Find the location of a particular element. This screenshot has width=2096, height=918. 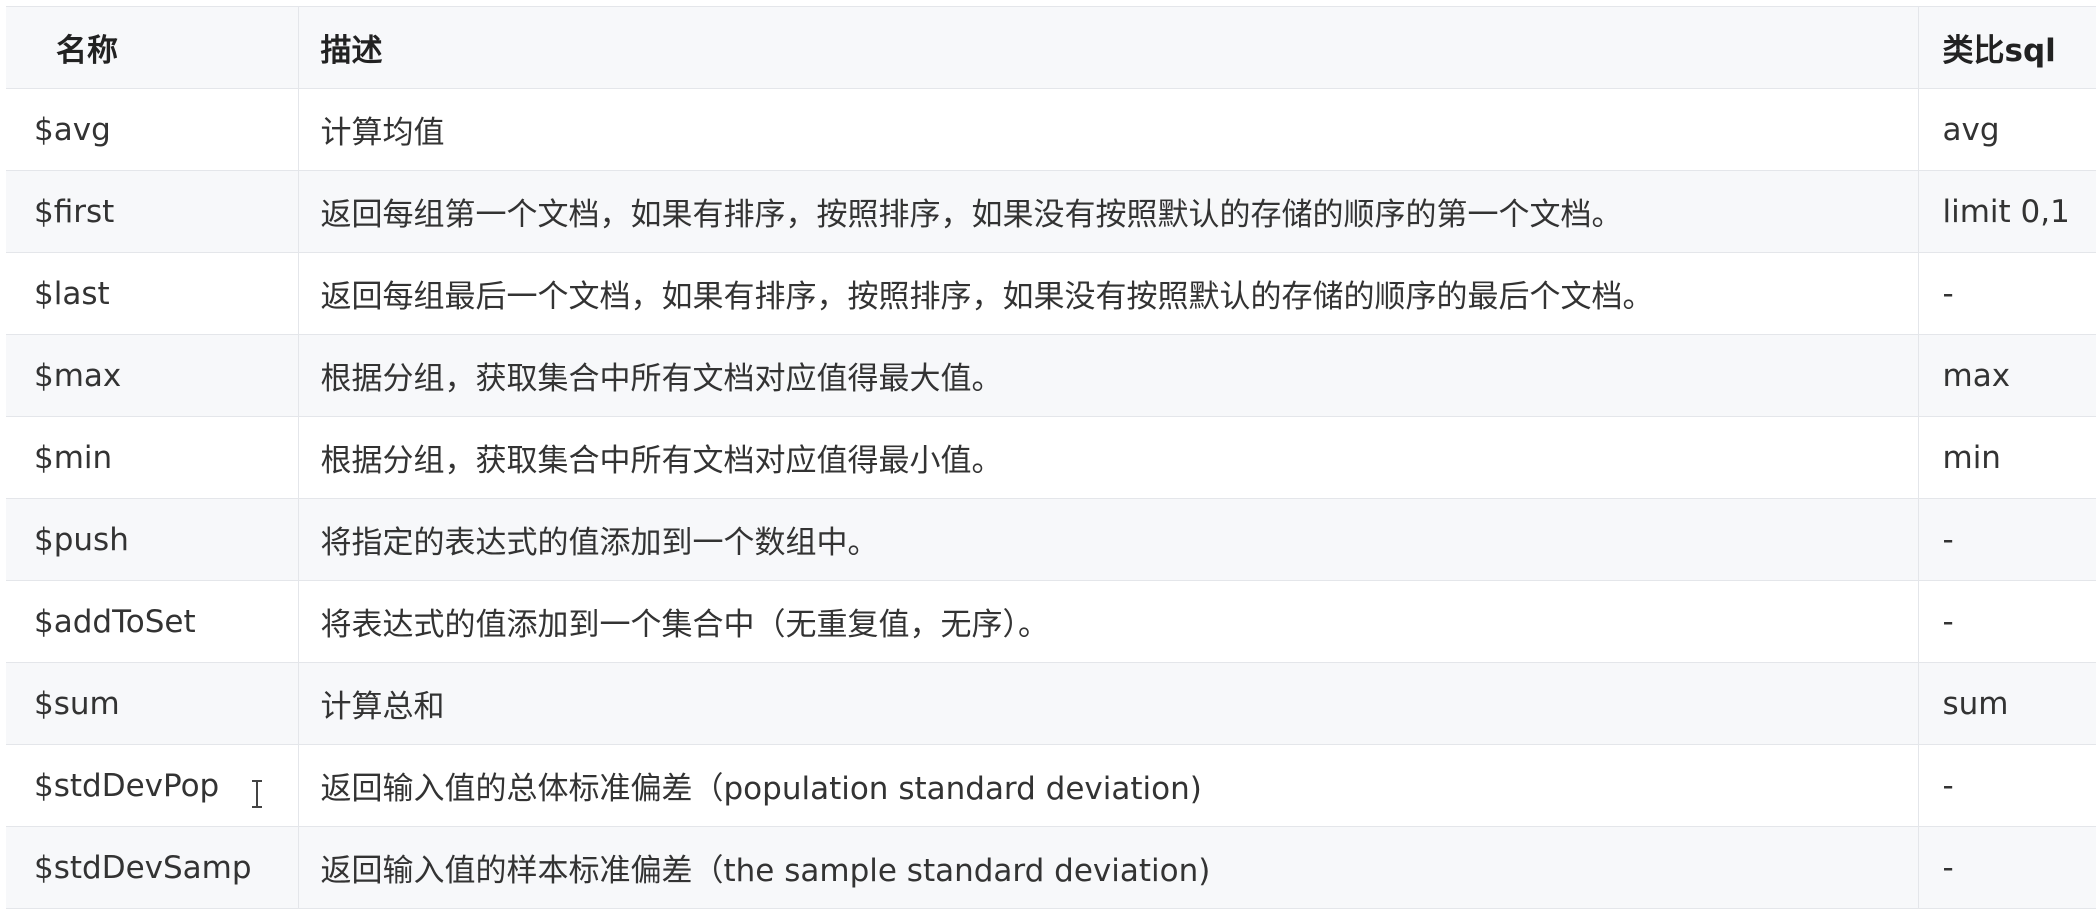

table-row: $min 根据分组，获取集合中所有文档对应值得最小值。 min is located at coordinates (1051, 457).